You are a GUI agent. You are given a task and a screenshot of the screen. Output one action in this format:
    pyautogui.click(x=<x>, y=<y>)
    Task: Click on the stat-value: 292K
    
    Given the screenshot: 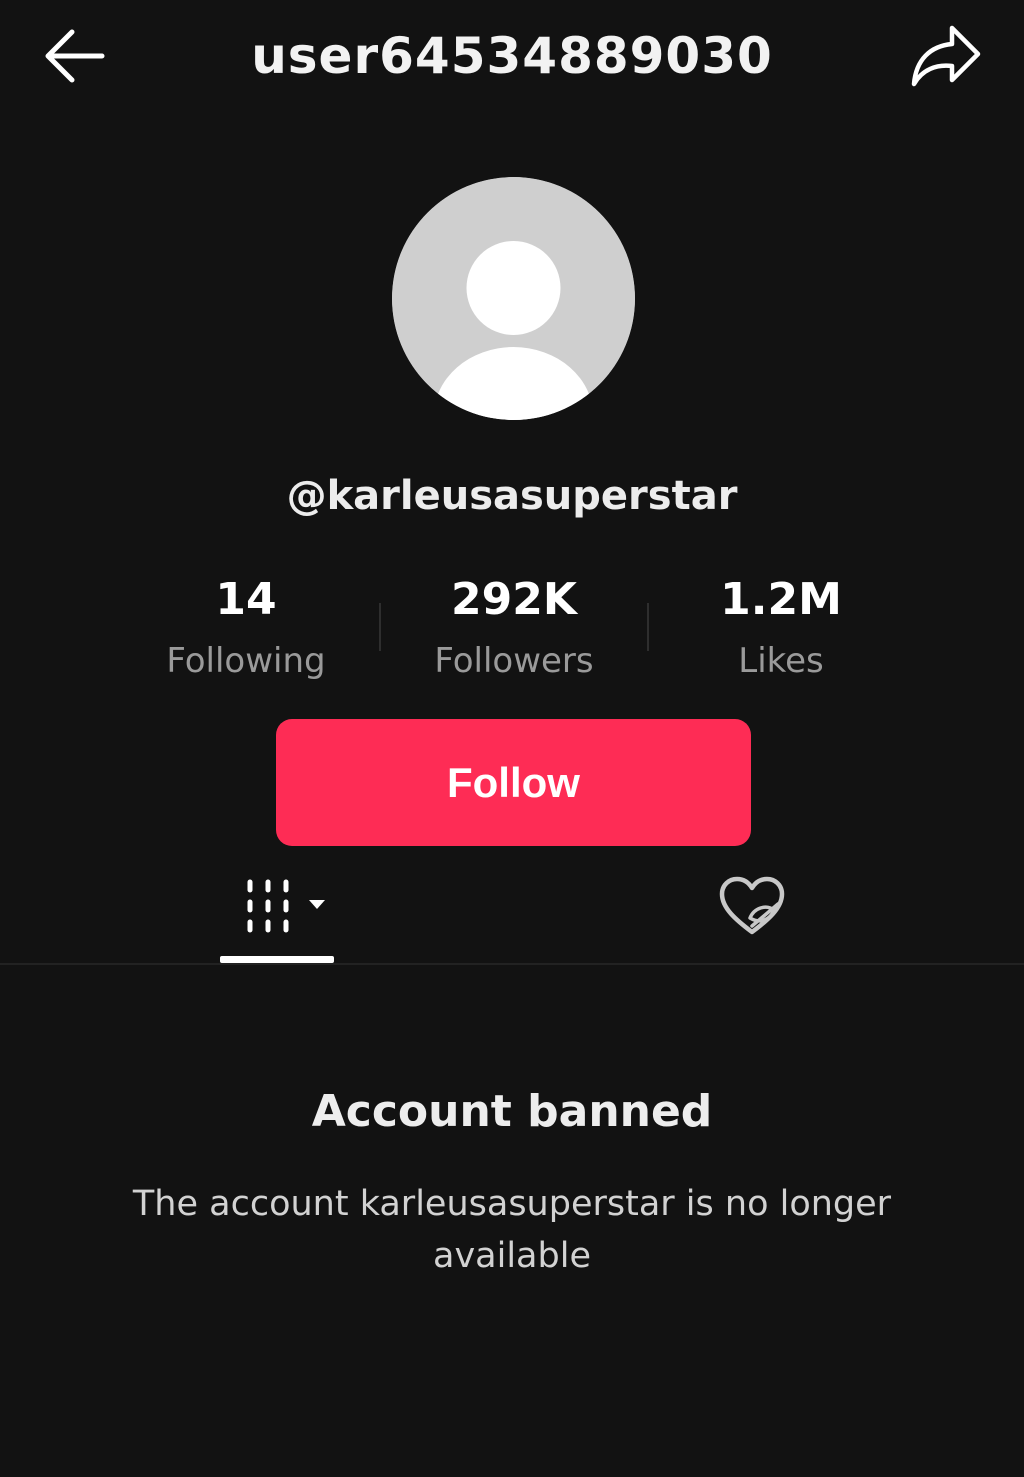 What is the action you would take?
    pyautogui.click(x=514, y=599)
    